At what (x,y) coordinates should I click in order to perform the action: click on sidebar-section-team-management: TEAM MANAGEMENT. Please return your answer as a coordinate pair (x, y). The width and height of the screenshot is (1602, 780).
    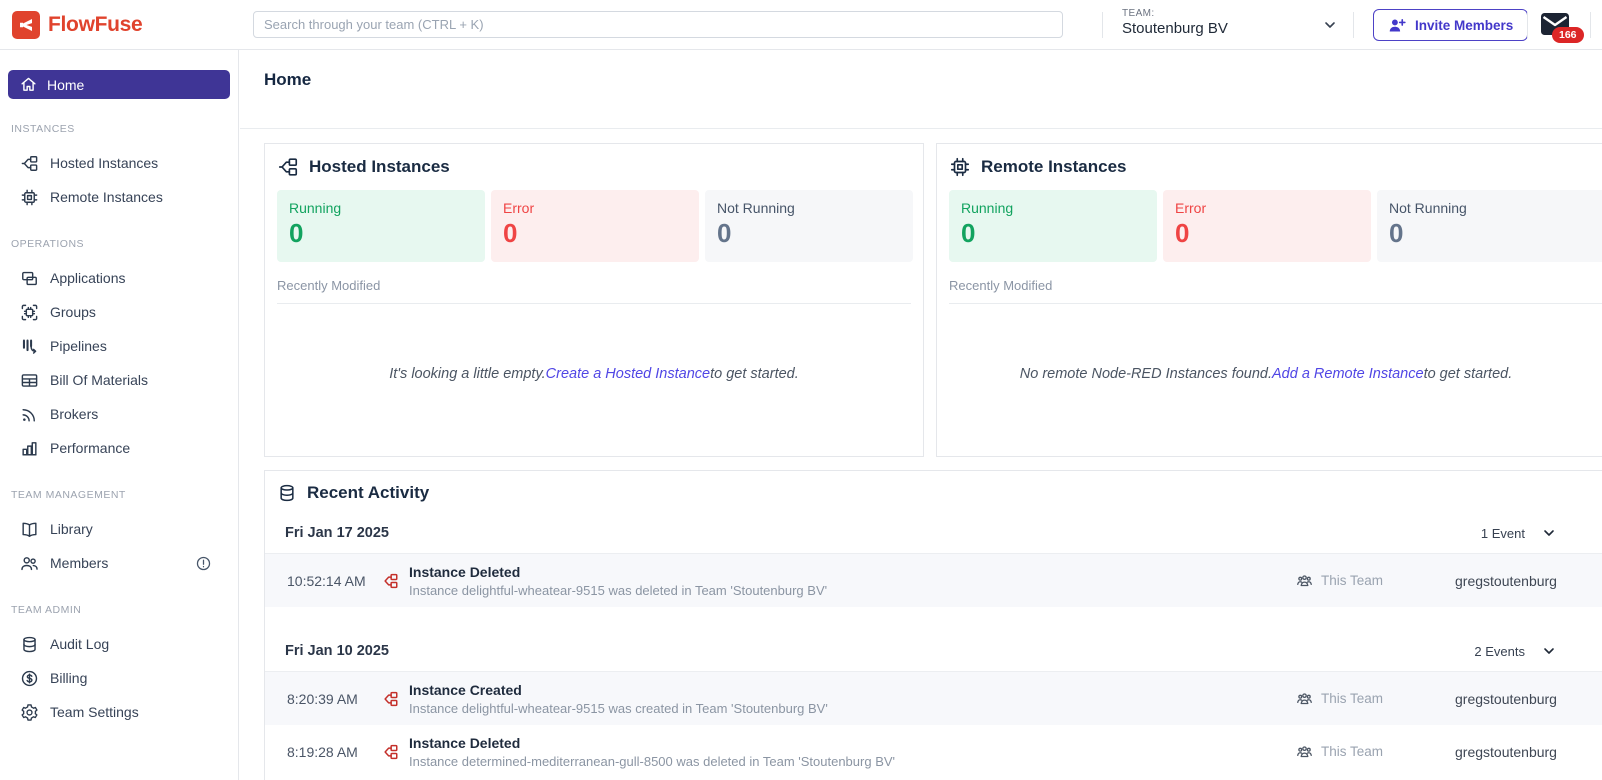
    Looking at the image, I should click on (68, 495).